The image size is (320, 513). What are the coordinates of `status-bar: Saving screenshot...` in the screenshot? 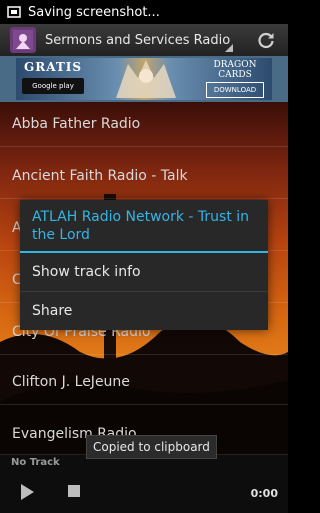 It's located at (144, 12).